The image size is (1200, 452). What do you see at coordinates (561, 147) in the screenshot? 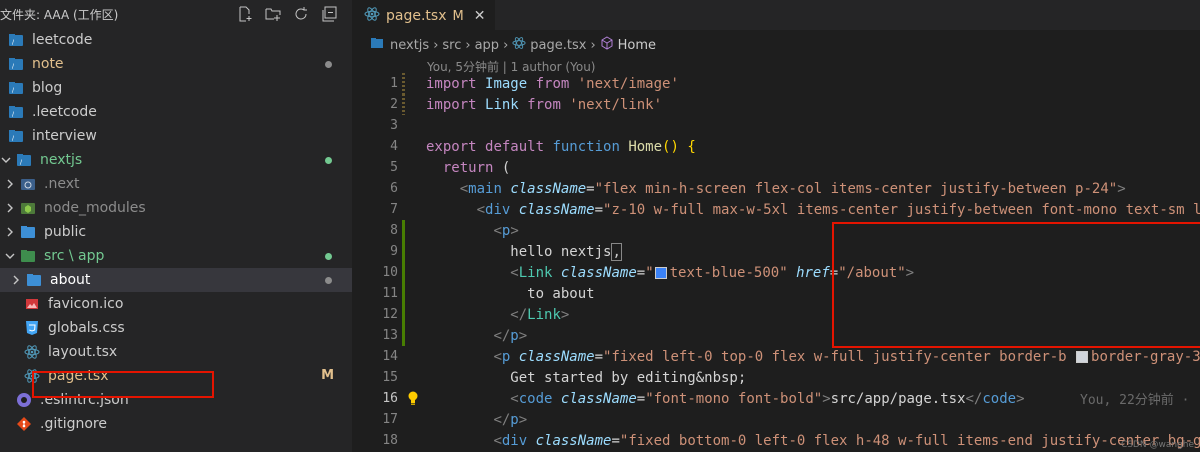
I see `code-text: export default function Home() {` at bounding box center [561, 147].